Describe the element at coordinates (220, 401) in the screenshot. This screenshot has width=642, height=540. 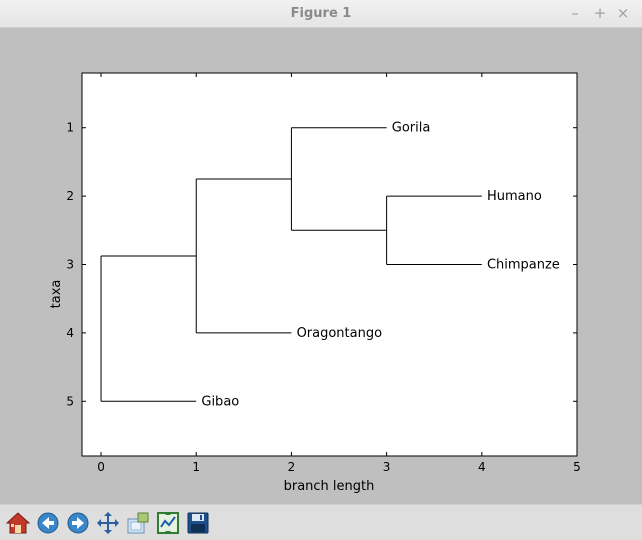
I see `leaf-label: Gibao` at that location.